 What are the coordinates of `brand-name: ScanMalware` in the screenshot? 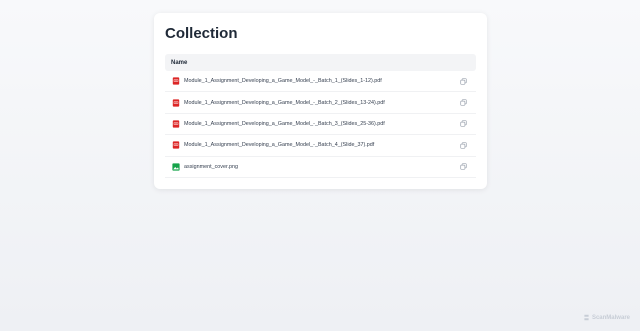 It's located at (610, 317).